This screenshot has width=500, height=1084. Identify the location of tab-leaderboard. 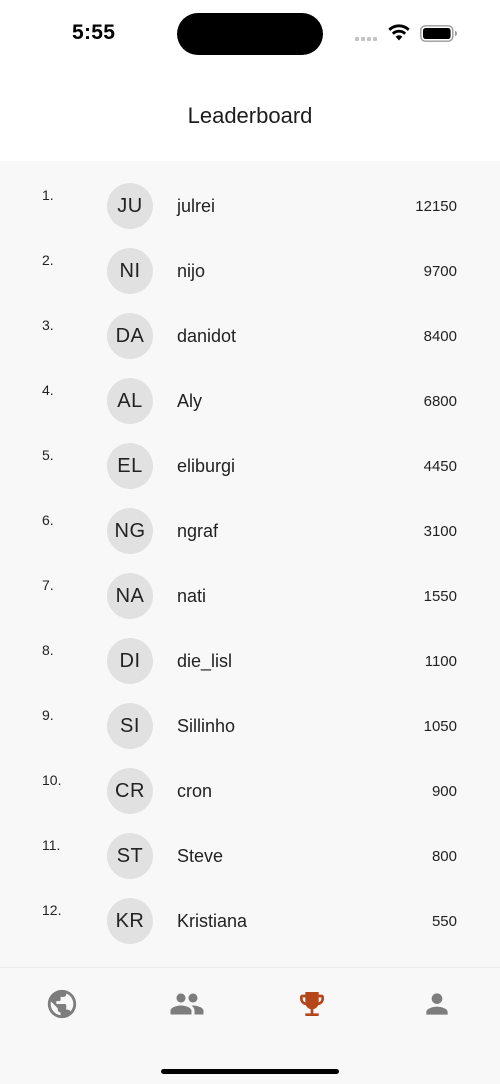
(312, 1004).